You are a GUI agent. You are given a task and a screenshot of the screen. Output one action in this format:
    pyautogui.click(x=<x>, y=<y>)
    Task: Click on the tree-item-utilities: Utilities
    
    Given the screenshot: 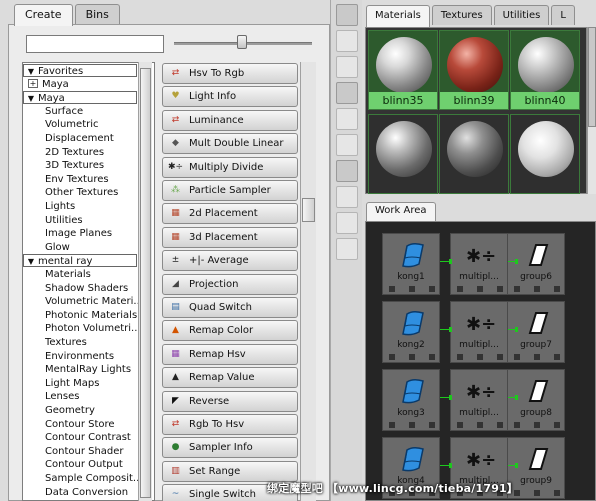 What is the action you would take?
    pyautogui.click(x=53, y=220)
    